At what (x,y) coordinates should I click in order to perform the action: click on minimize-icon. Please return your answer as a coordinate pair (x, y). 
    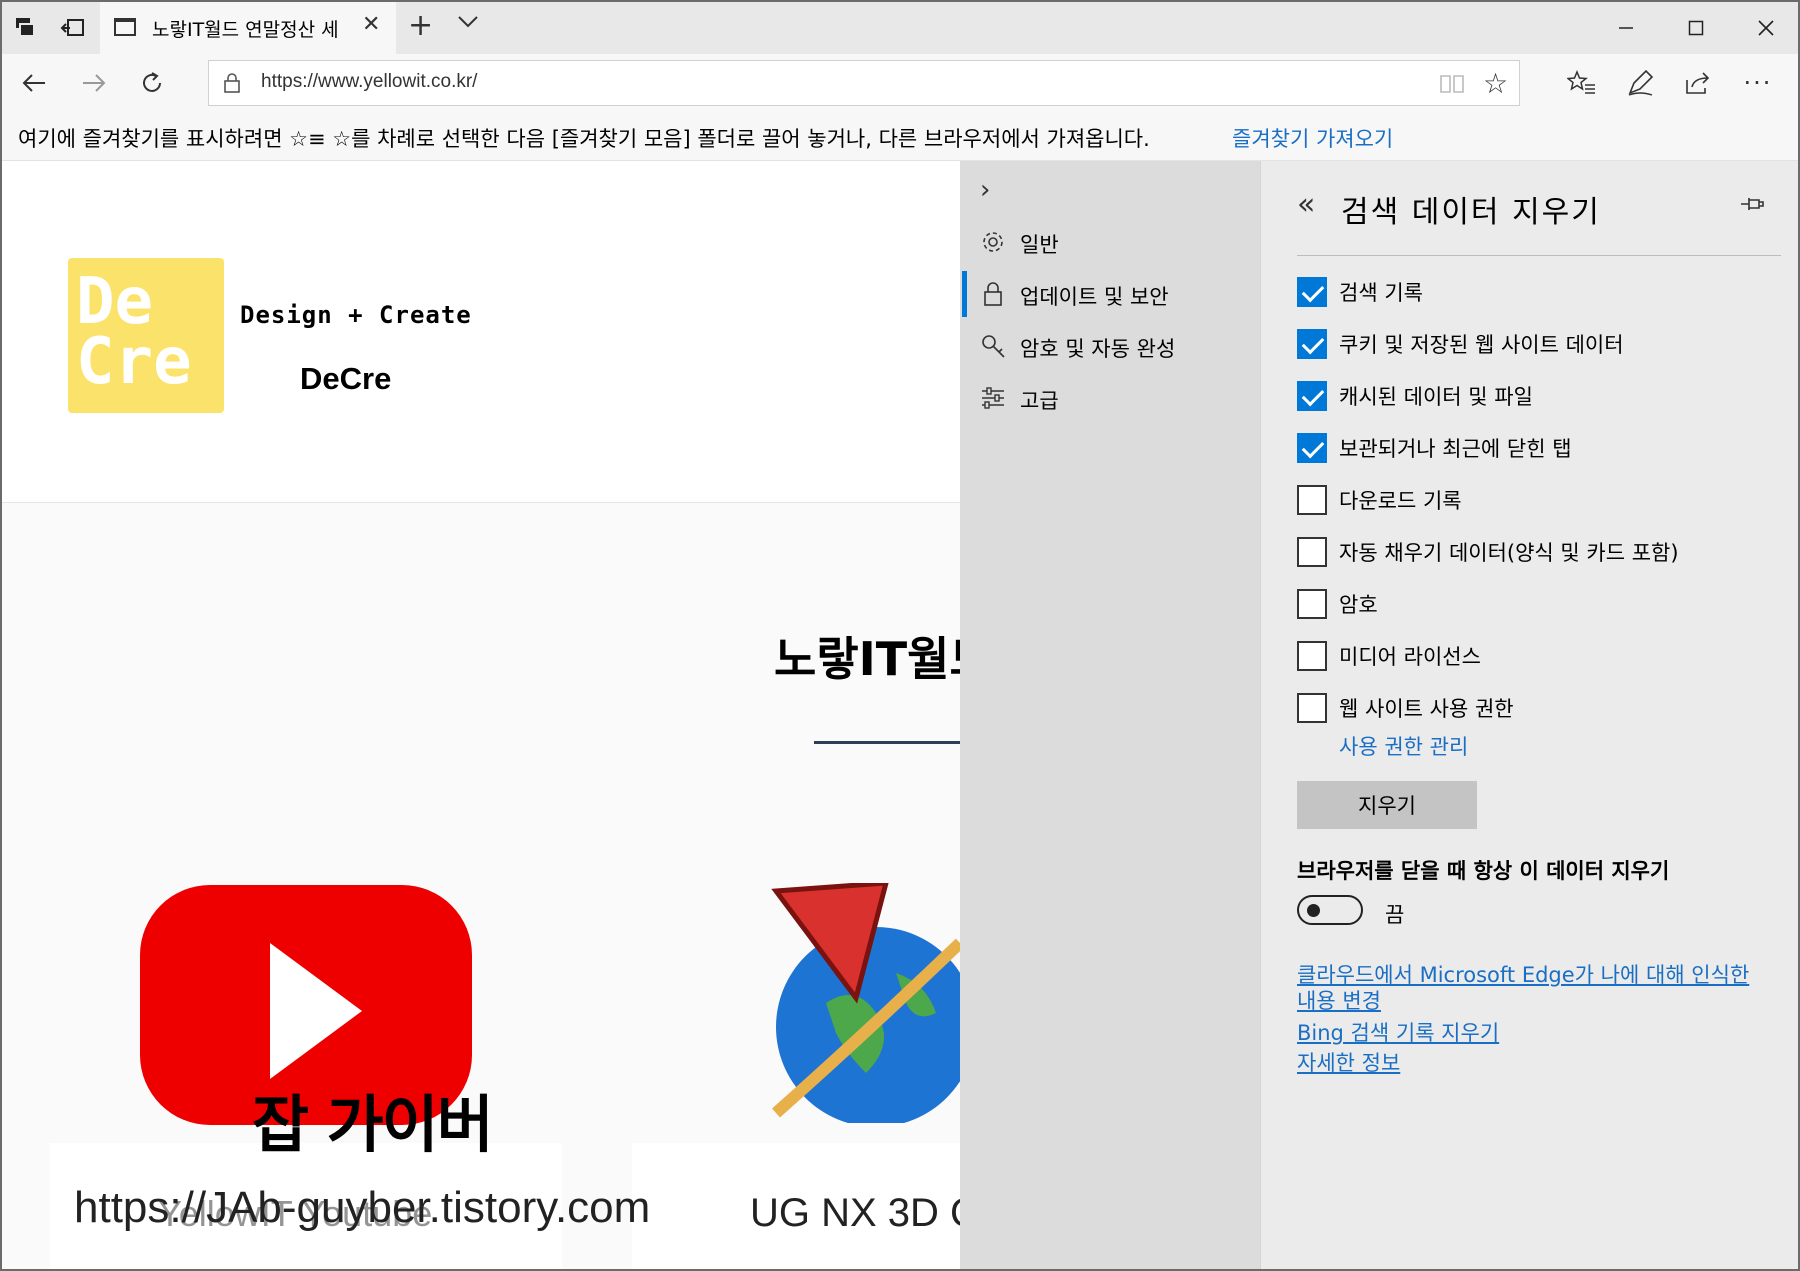
    Looking at the image, I should click on (1626, 28).